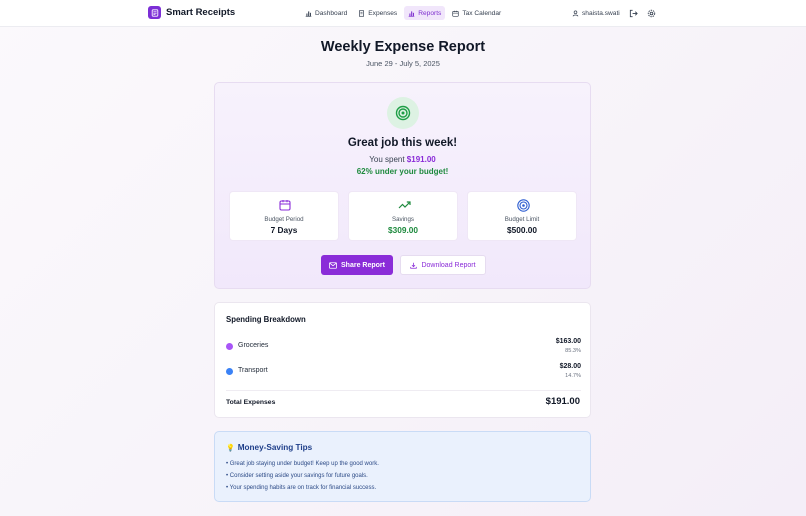 The height and width of the screenshot is (516, 806). I want to click on category-name: Transport, so click(253, 370).